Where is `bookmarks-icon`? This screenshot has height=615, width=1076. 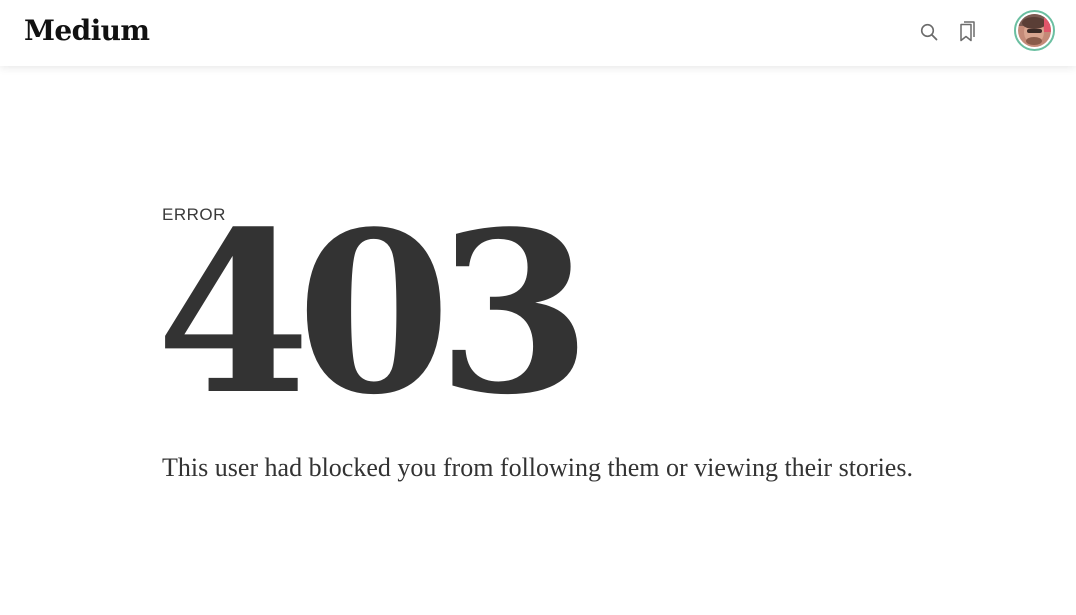
bookmarks-icon is located at coordinates (967, 31).